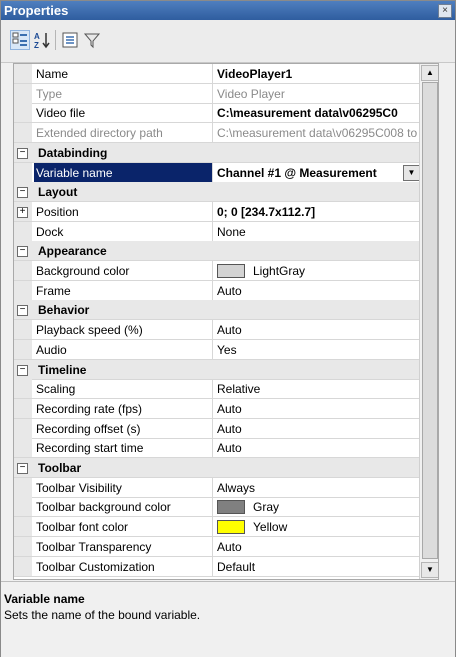 The image size is (456, 657). I want to click on property-row: Toolbar font color Yellow, so click(226, 527).